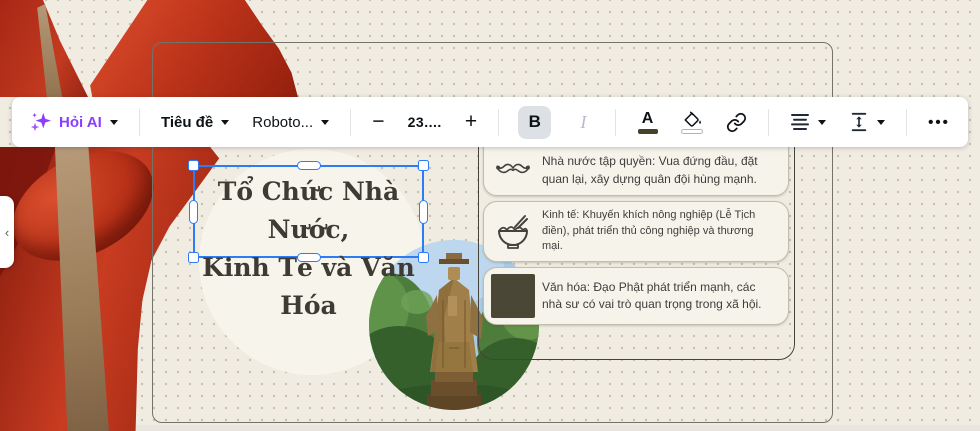 The image size is (980, 431). What do you see at coordinates (471, 122) in the screenshot?
I see `font-size-increase-button: +` at bounding box center [471, 122].